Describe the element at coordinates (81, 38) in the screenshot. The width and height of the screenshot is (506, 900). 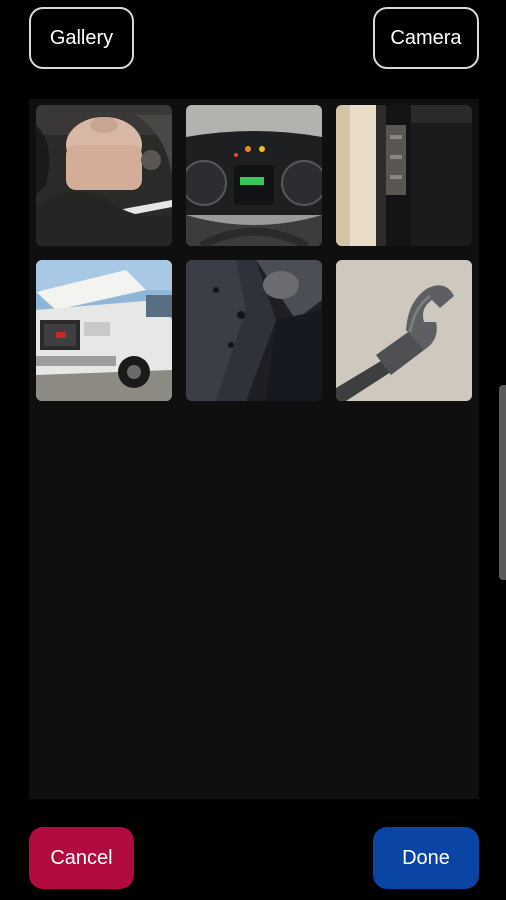
I see `gallery-button: Gallery` at that location.